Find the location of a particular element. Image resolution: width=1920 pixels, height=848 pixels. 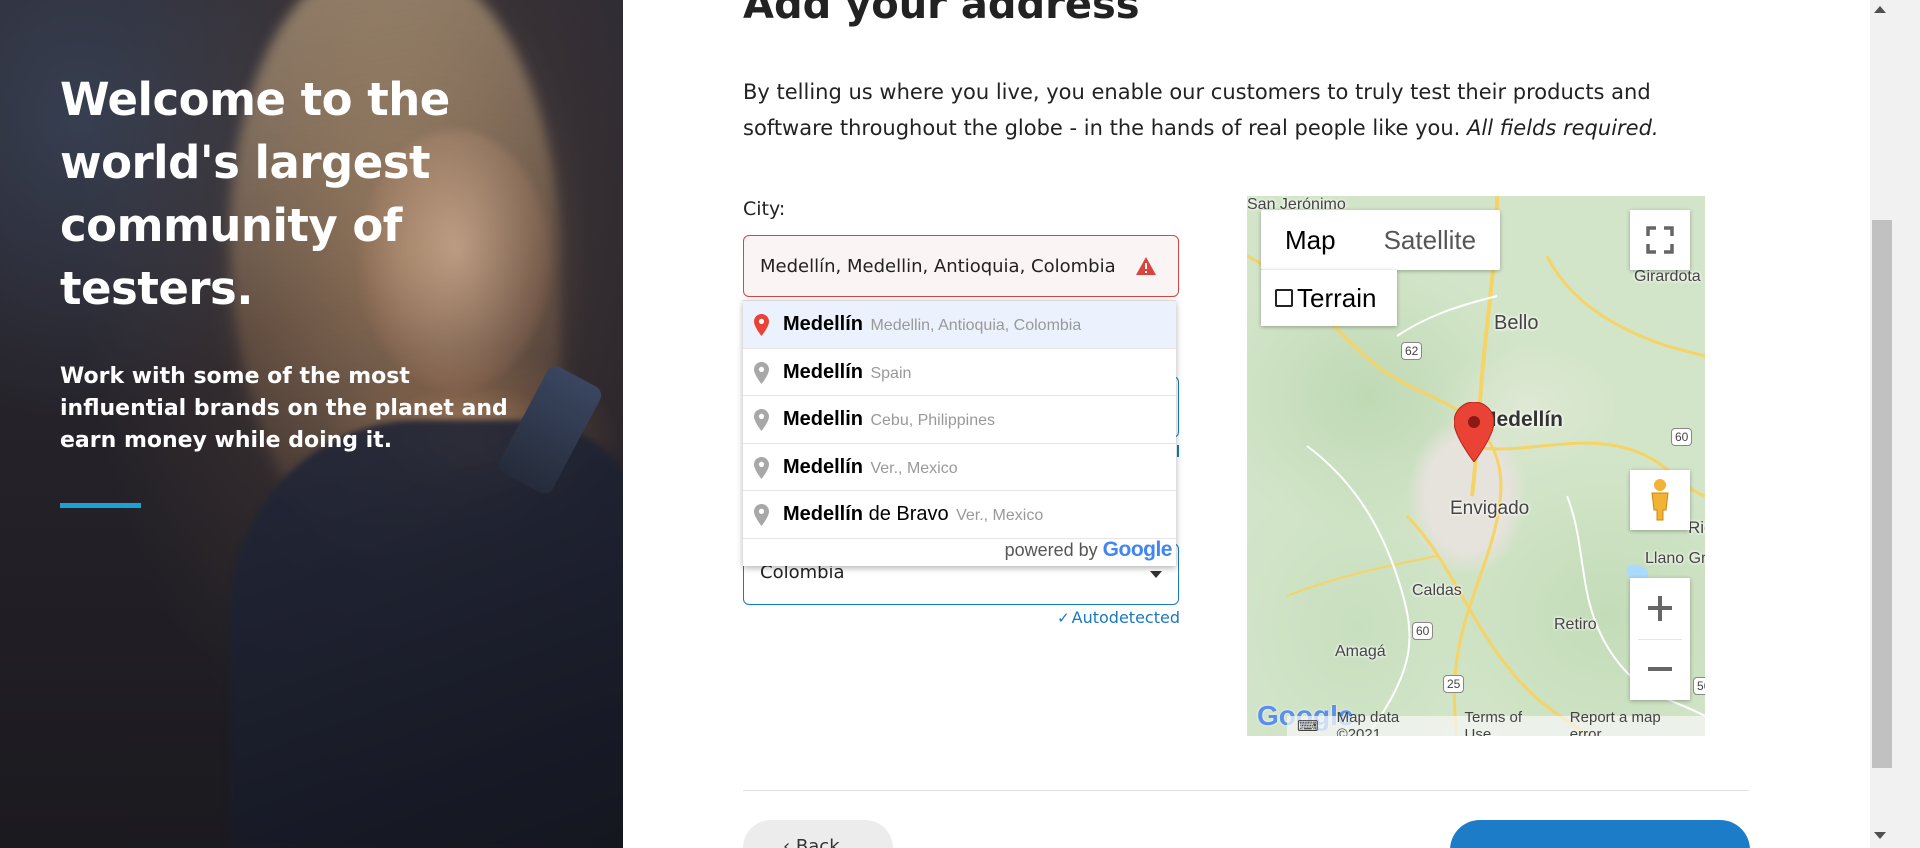

autodetected-note: ✓ Autodetected is located at coordinates (1114, 617).